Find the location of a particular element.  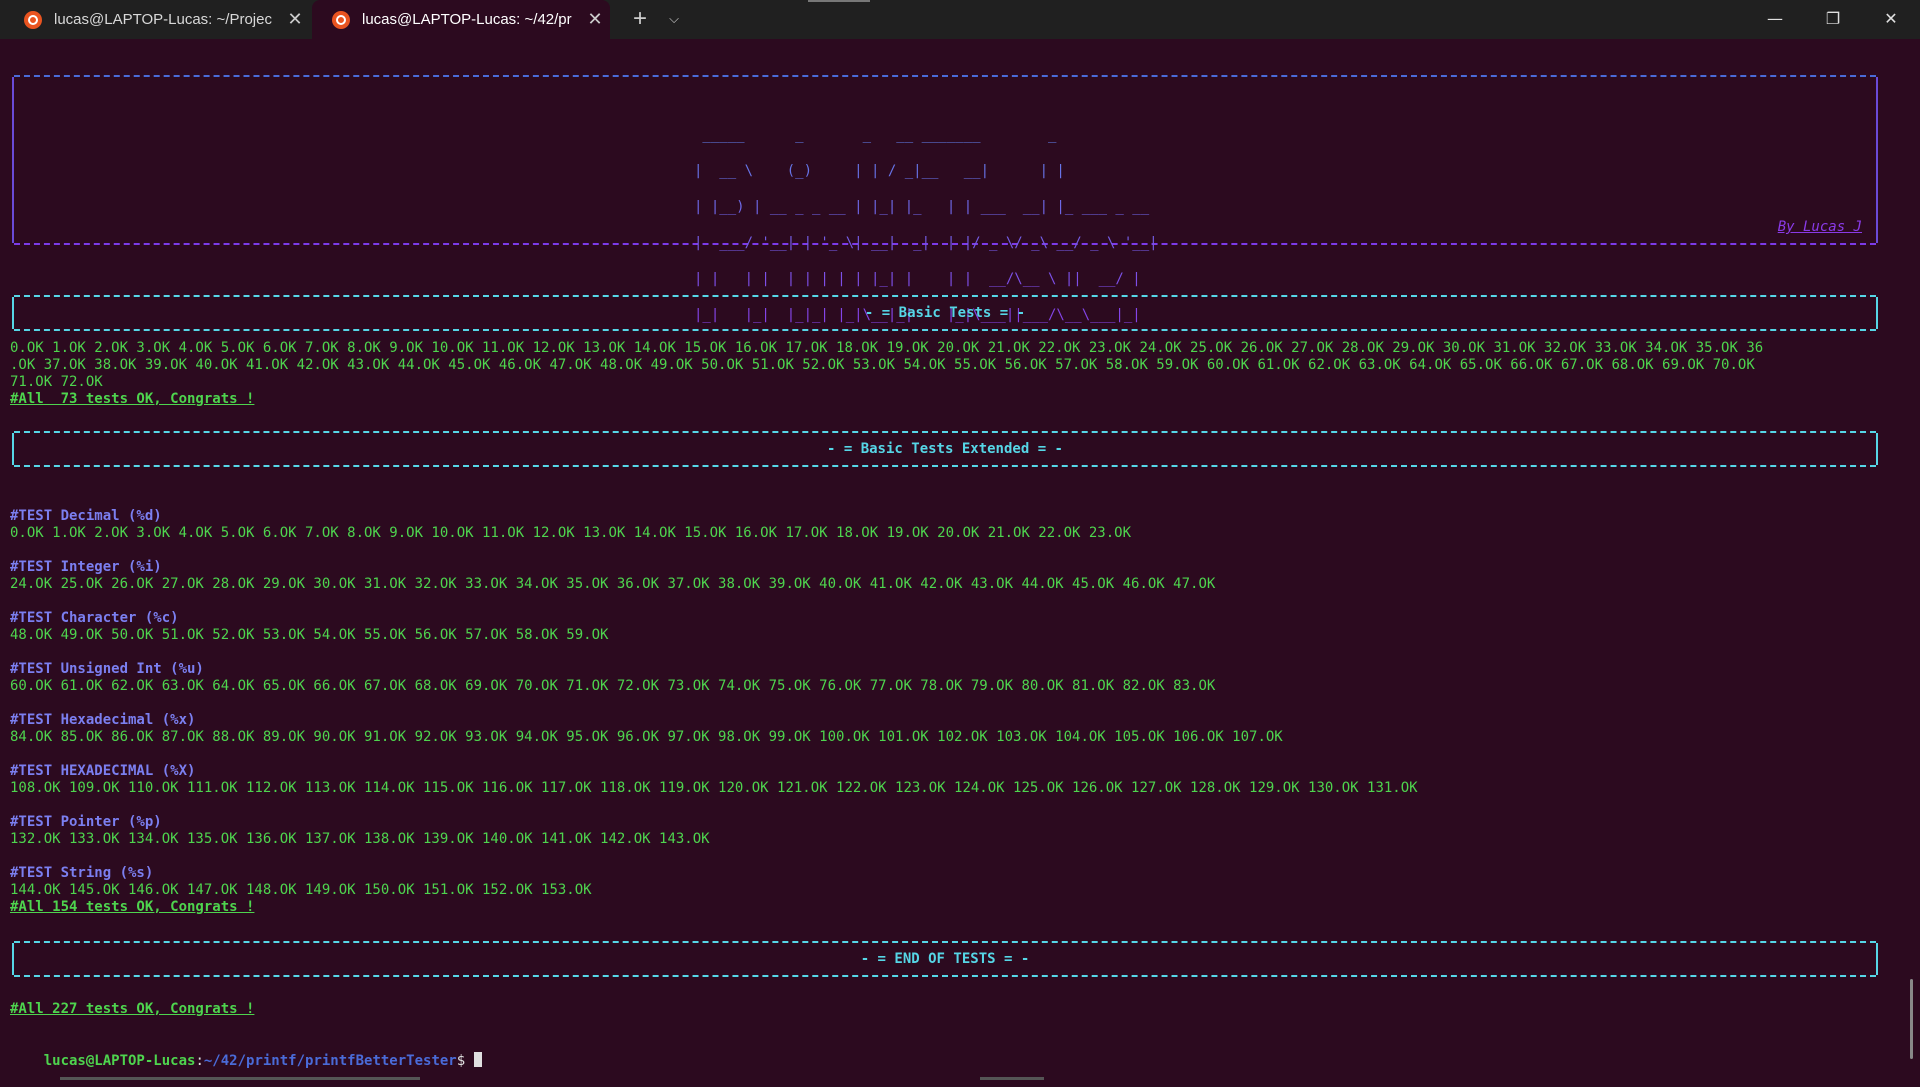

minimize-button: — is located at coordinates (1775, 19).